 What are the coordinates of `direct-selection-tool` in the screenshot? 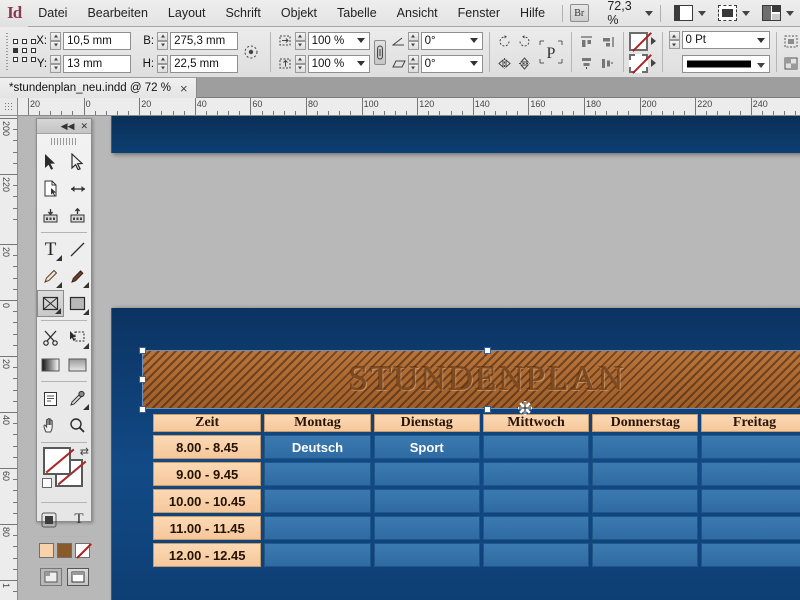 It's located at (77, 161).